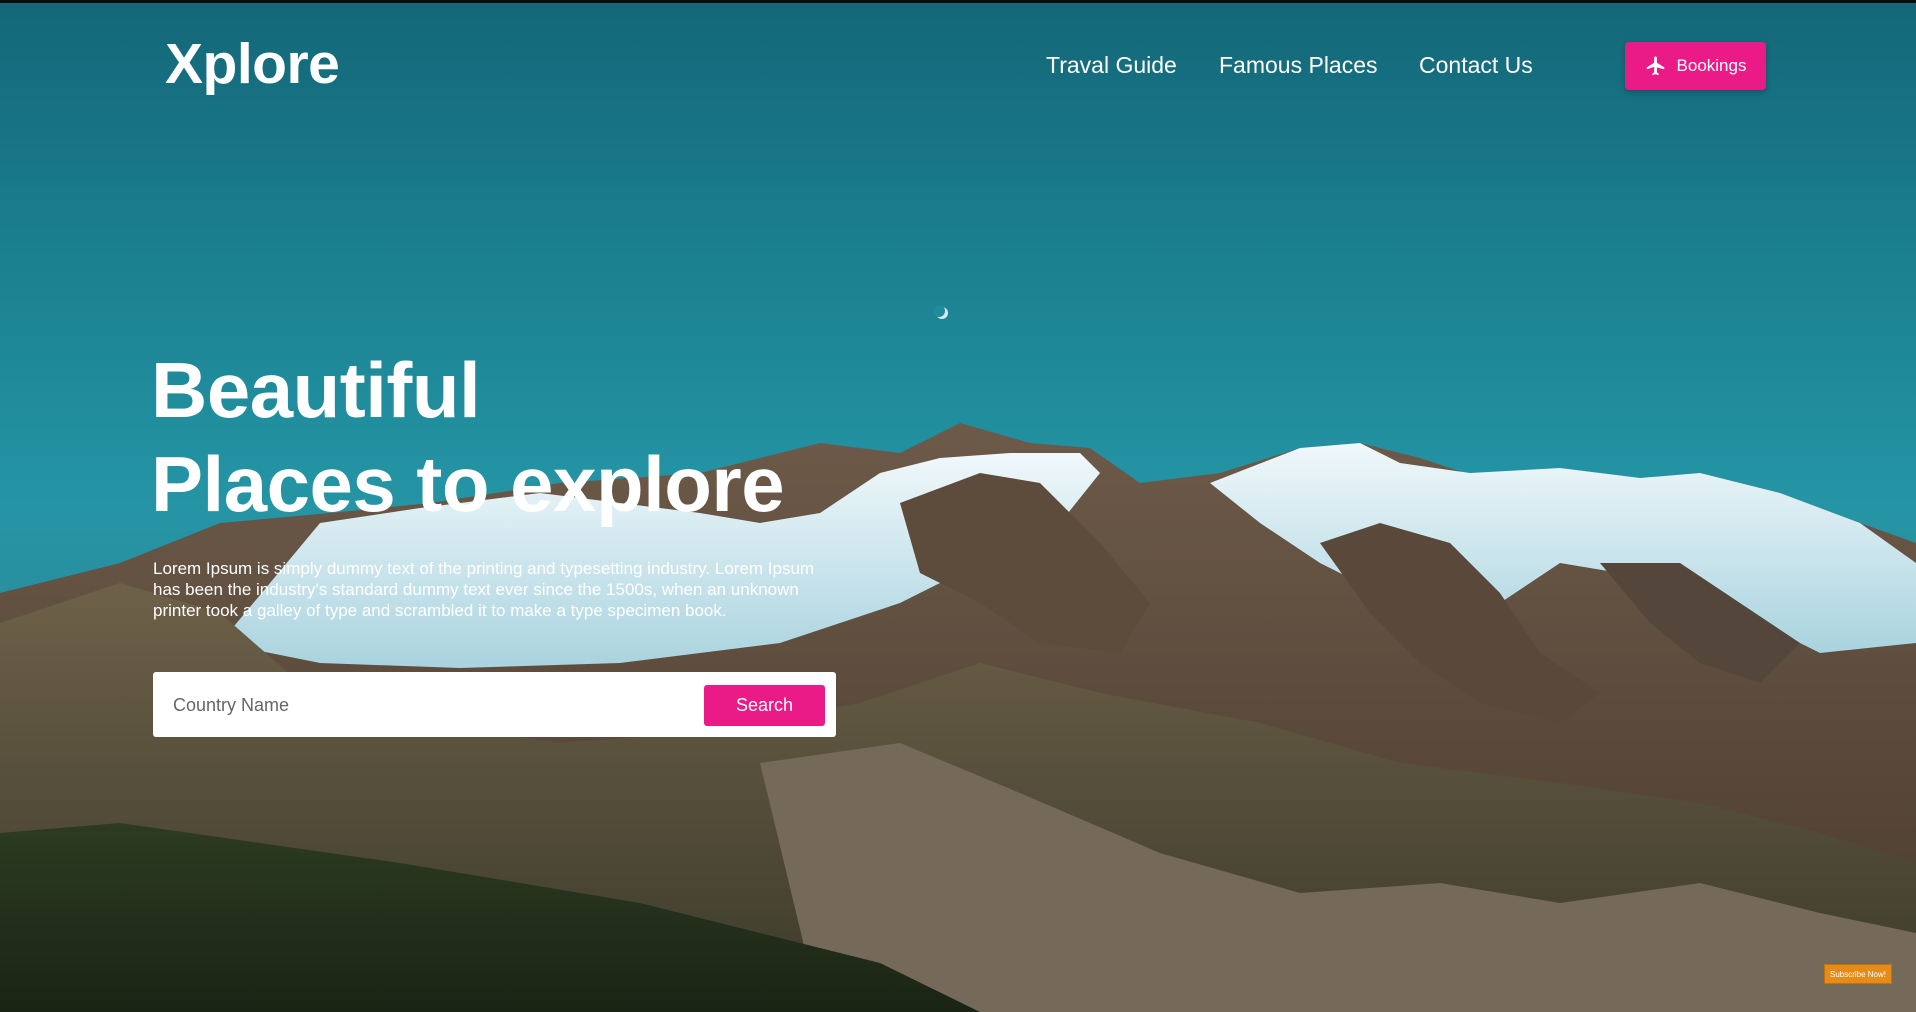 This screenshot has width=1916, height=1012. I want to click on nav-link-travel-guide: Traval Guide, so click(1111, 65).